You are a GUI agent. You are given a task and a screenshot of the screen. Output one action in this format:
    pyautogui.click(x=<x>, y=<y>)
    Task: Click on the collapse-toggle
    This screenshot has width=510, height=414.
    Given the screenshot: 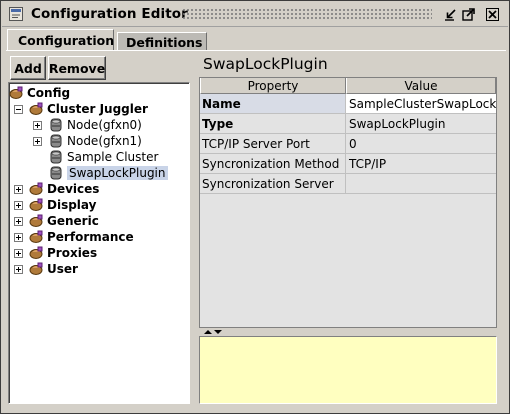 What is the action you would take?
    pyautogui.click(x=18, y=109)
    